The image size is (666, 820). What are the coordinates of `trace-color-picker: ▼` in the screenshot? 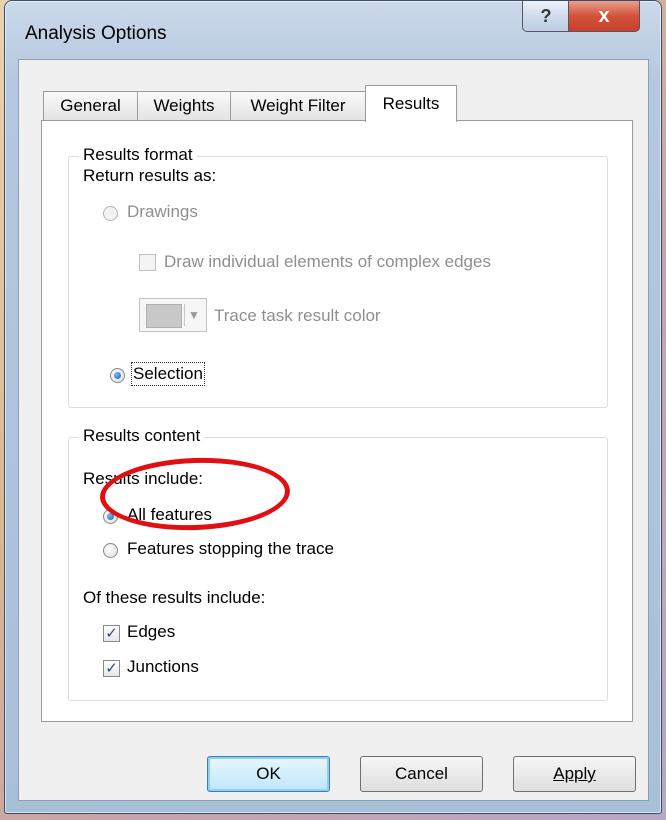 It's located at (173, 315).